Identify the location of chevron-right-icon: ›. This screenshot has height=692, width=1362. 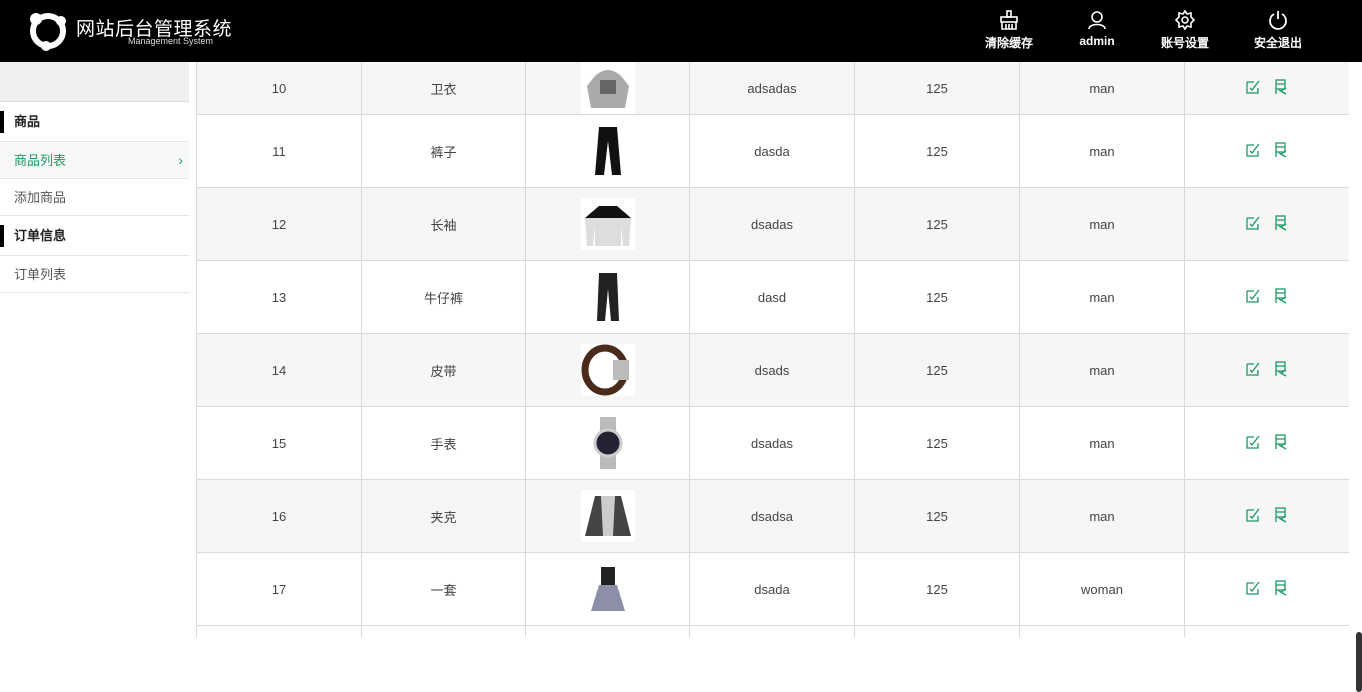
(180, 160).